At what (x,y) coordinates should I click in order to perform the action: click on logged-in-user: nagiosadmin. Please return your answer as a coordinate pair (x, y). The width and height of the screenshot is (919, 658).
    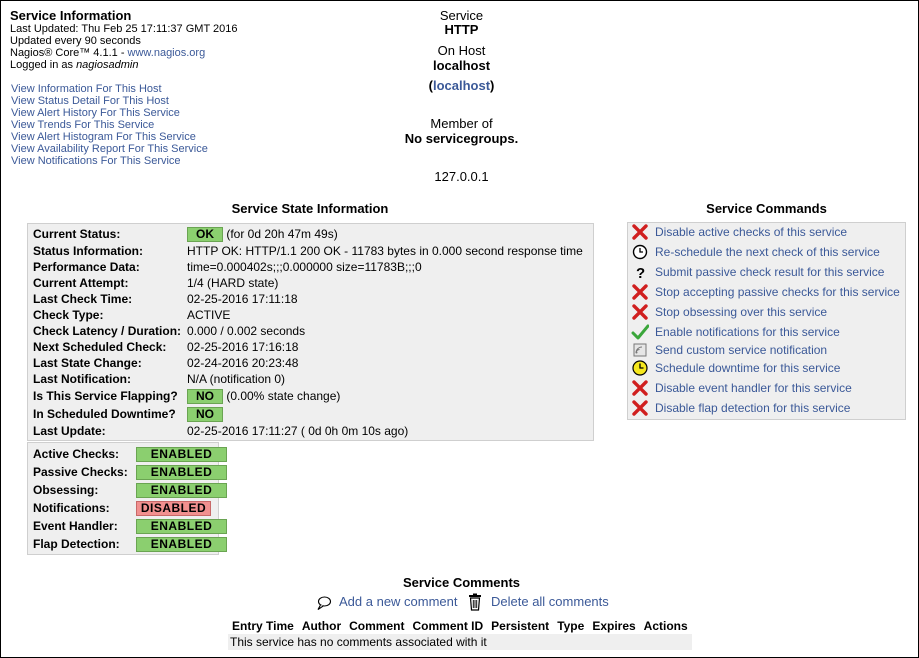
    Looking at the image, I should click on (107, 65).